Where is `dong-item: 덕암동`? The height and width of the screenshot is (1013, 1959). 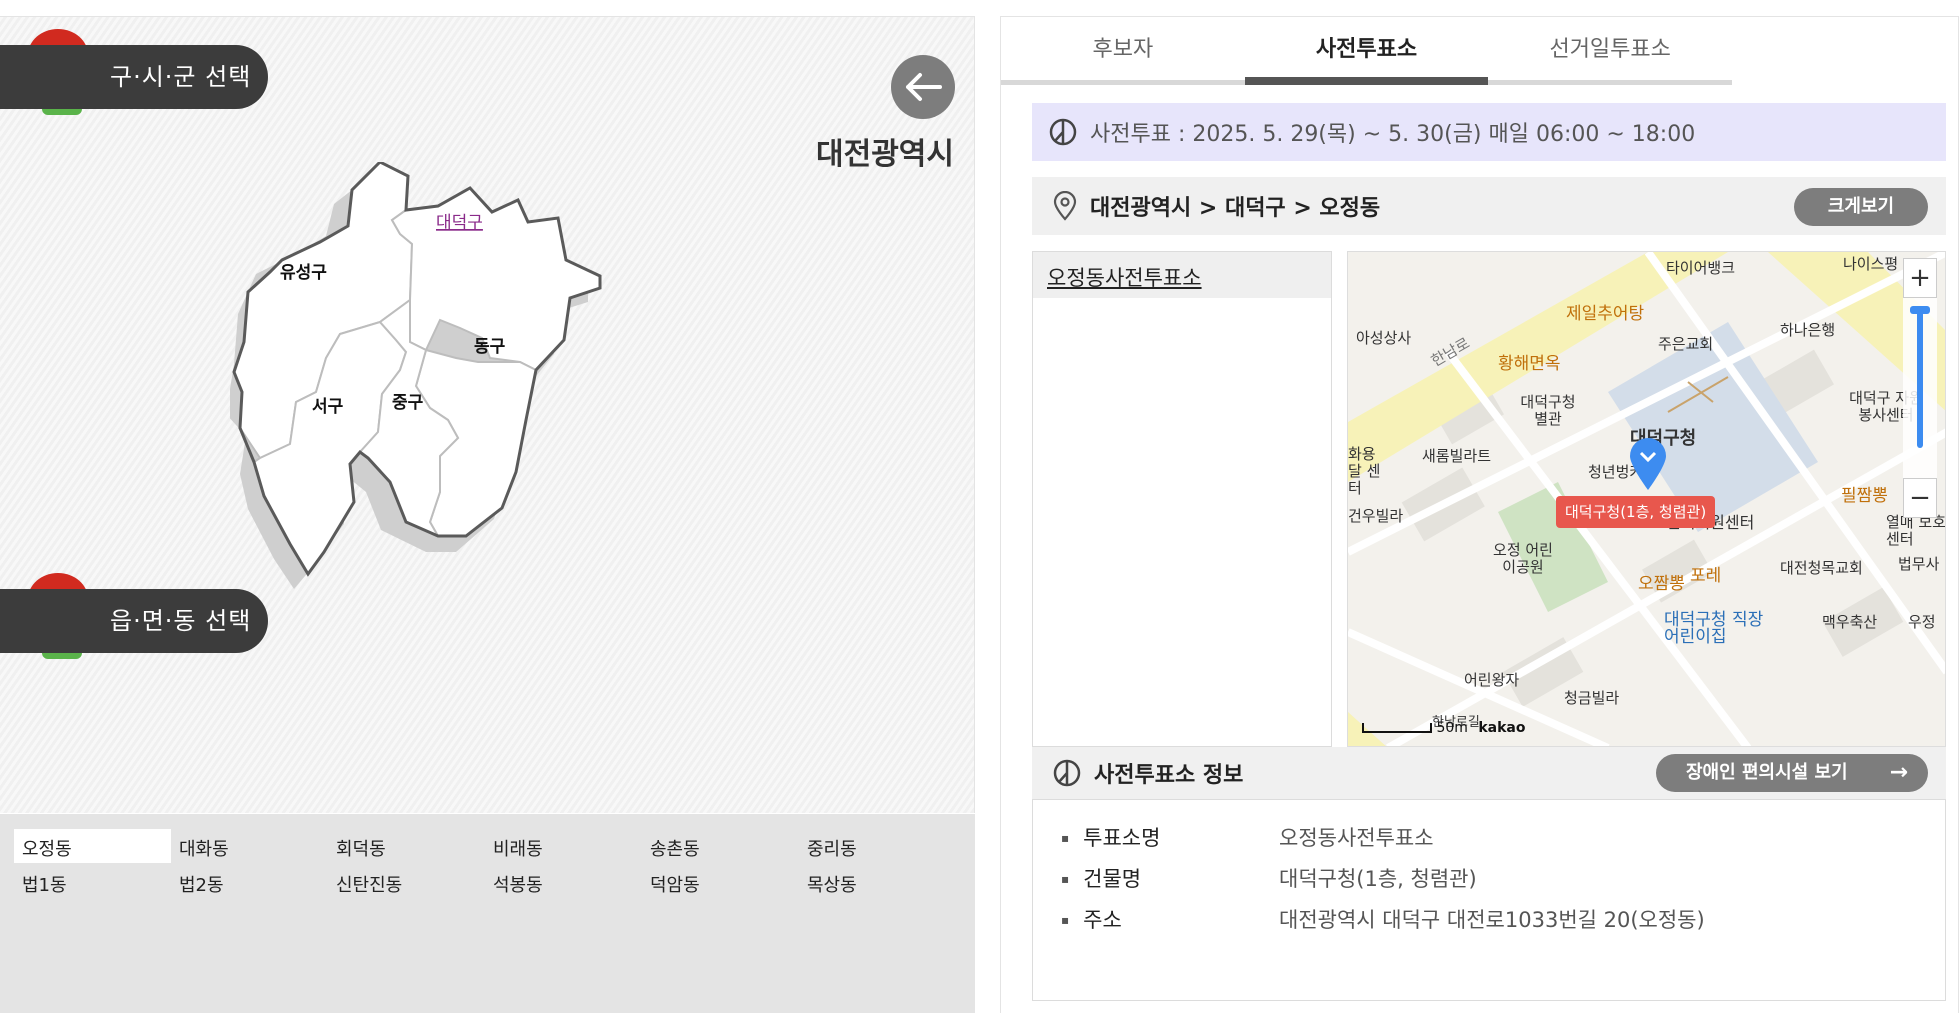
dong-item: 덕암동 is located at coordinates (720, 882).